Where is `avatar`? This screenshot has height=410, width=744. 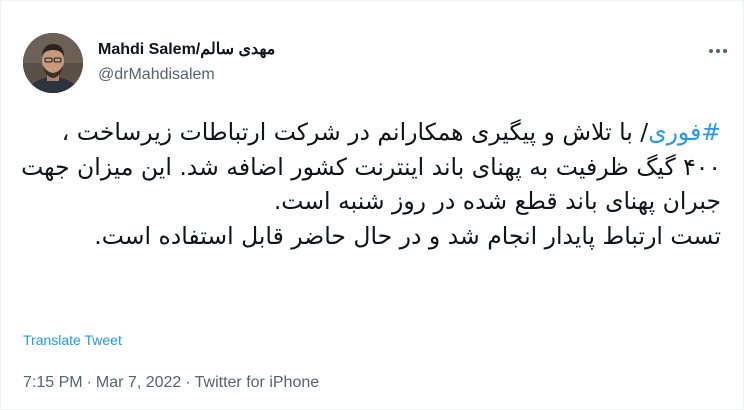
avatar is located at coordinates (53, 63).